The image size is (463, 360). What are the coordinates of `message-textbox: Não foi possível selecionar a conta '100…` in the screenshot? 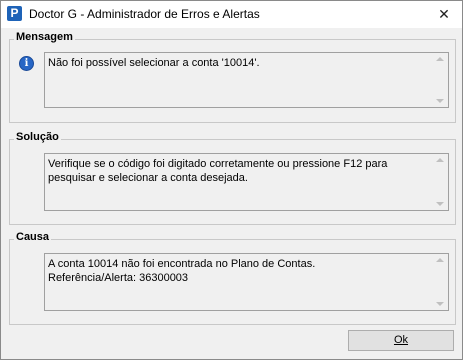 It's located at (246, 80).